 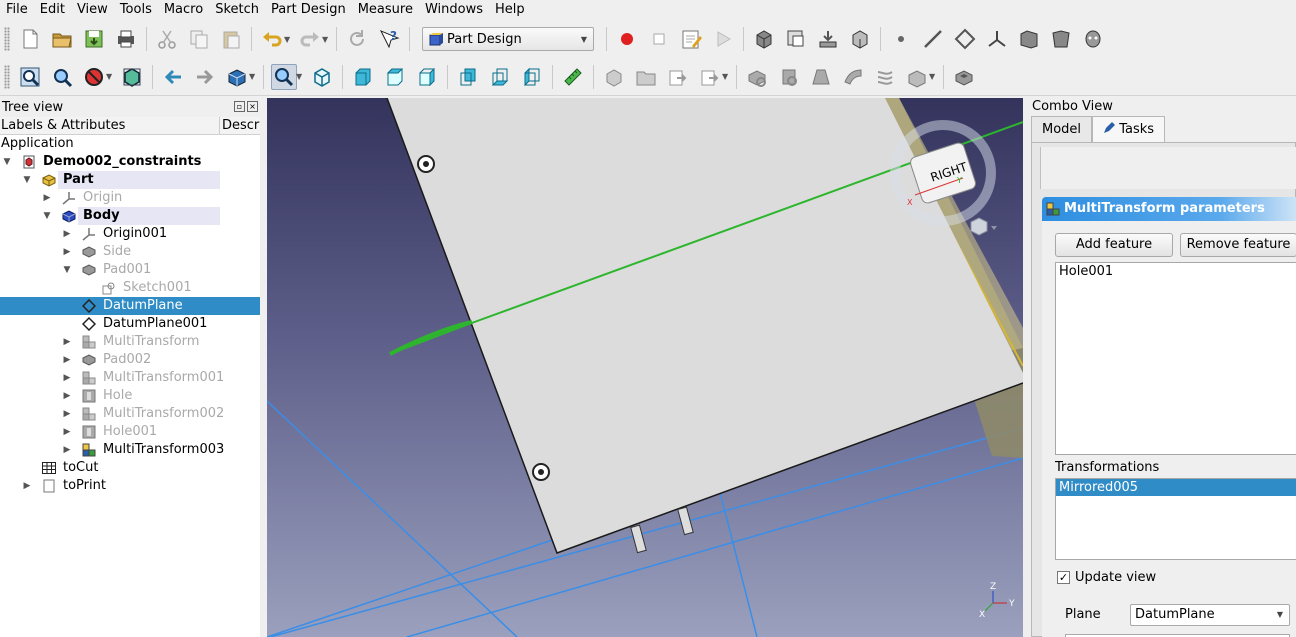 I want to click on tree-item-hole: ▶ Hole, so click(x=130, y=396).